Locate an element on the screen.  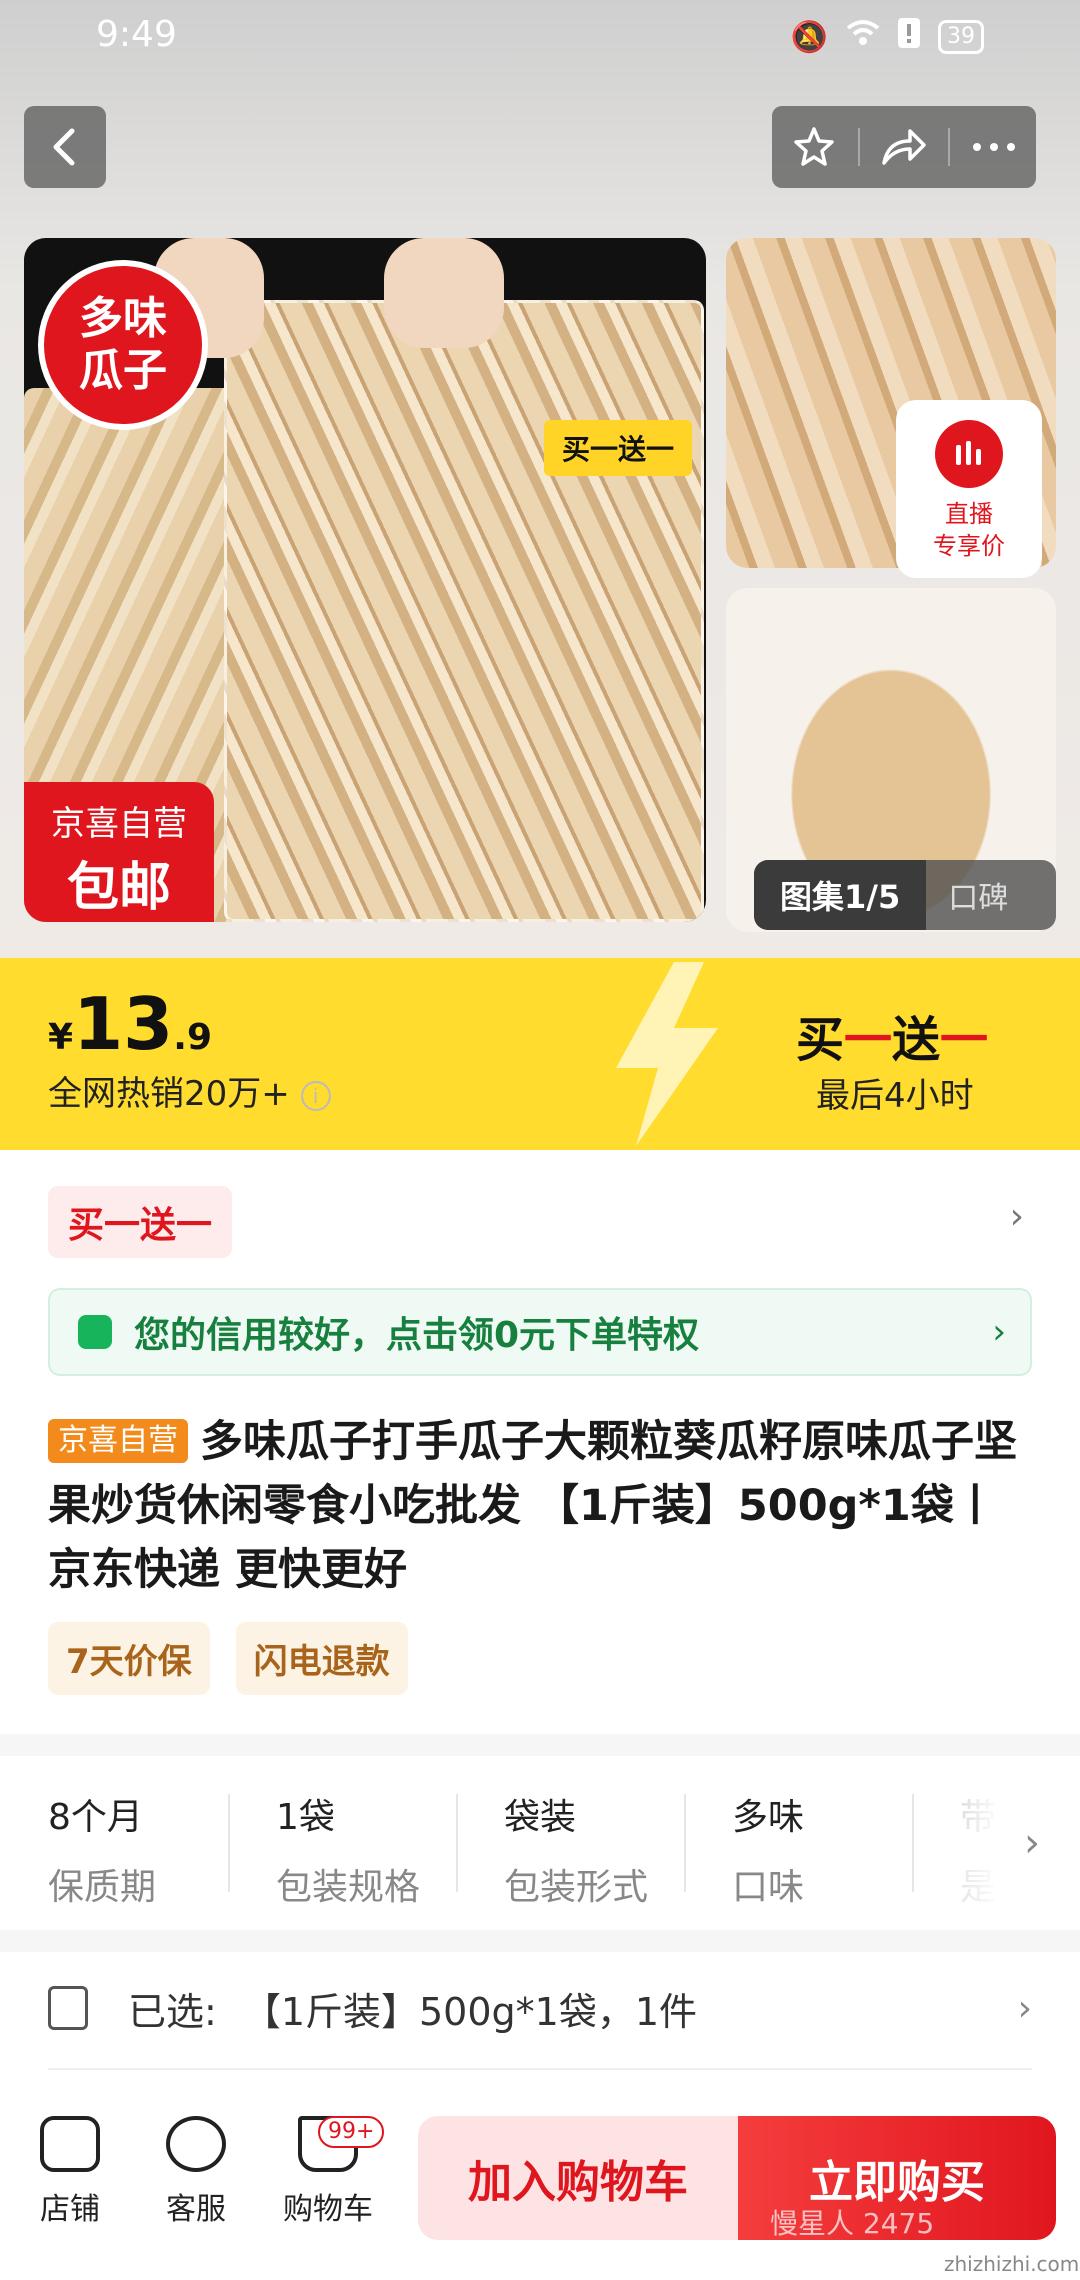
battery-indicator: 39 is located at coordinates (961, 37).